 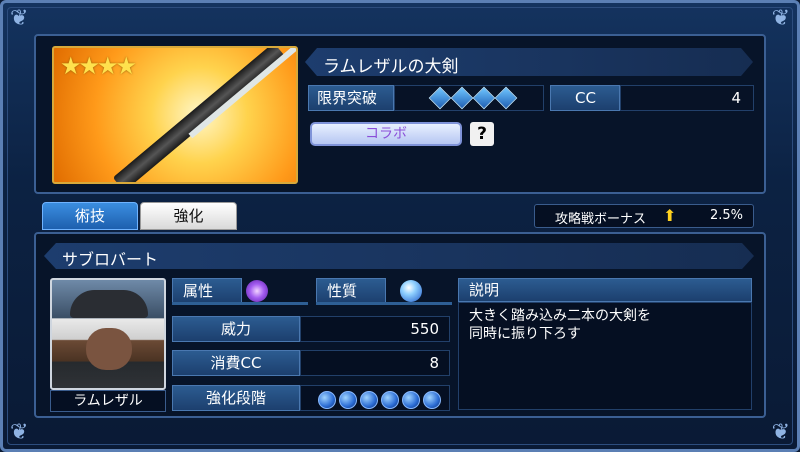 I want to click on cc-value: 4, so click(x=687, y=98).